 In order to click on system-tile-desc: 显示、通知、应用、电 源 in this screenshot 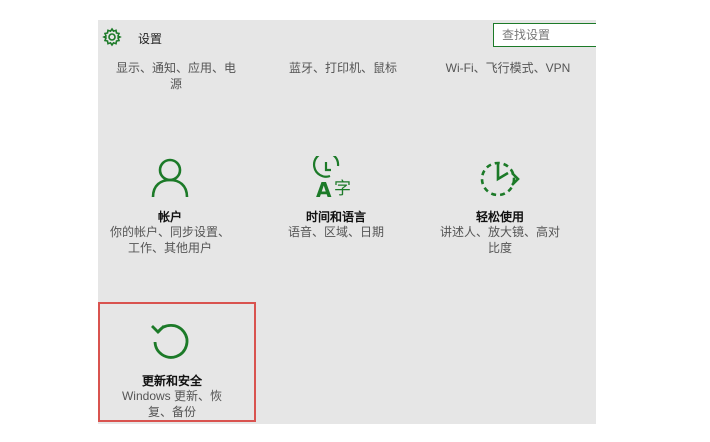, I will do `click(176, 76)`.